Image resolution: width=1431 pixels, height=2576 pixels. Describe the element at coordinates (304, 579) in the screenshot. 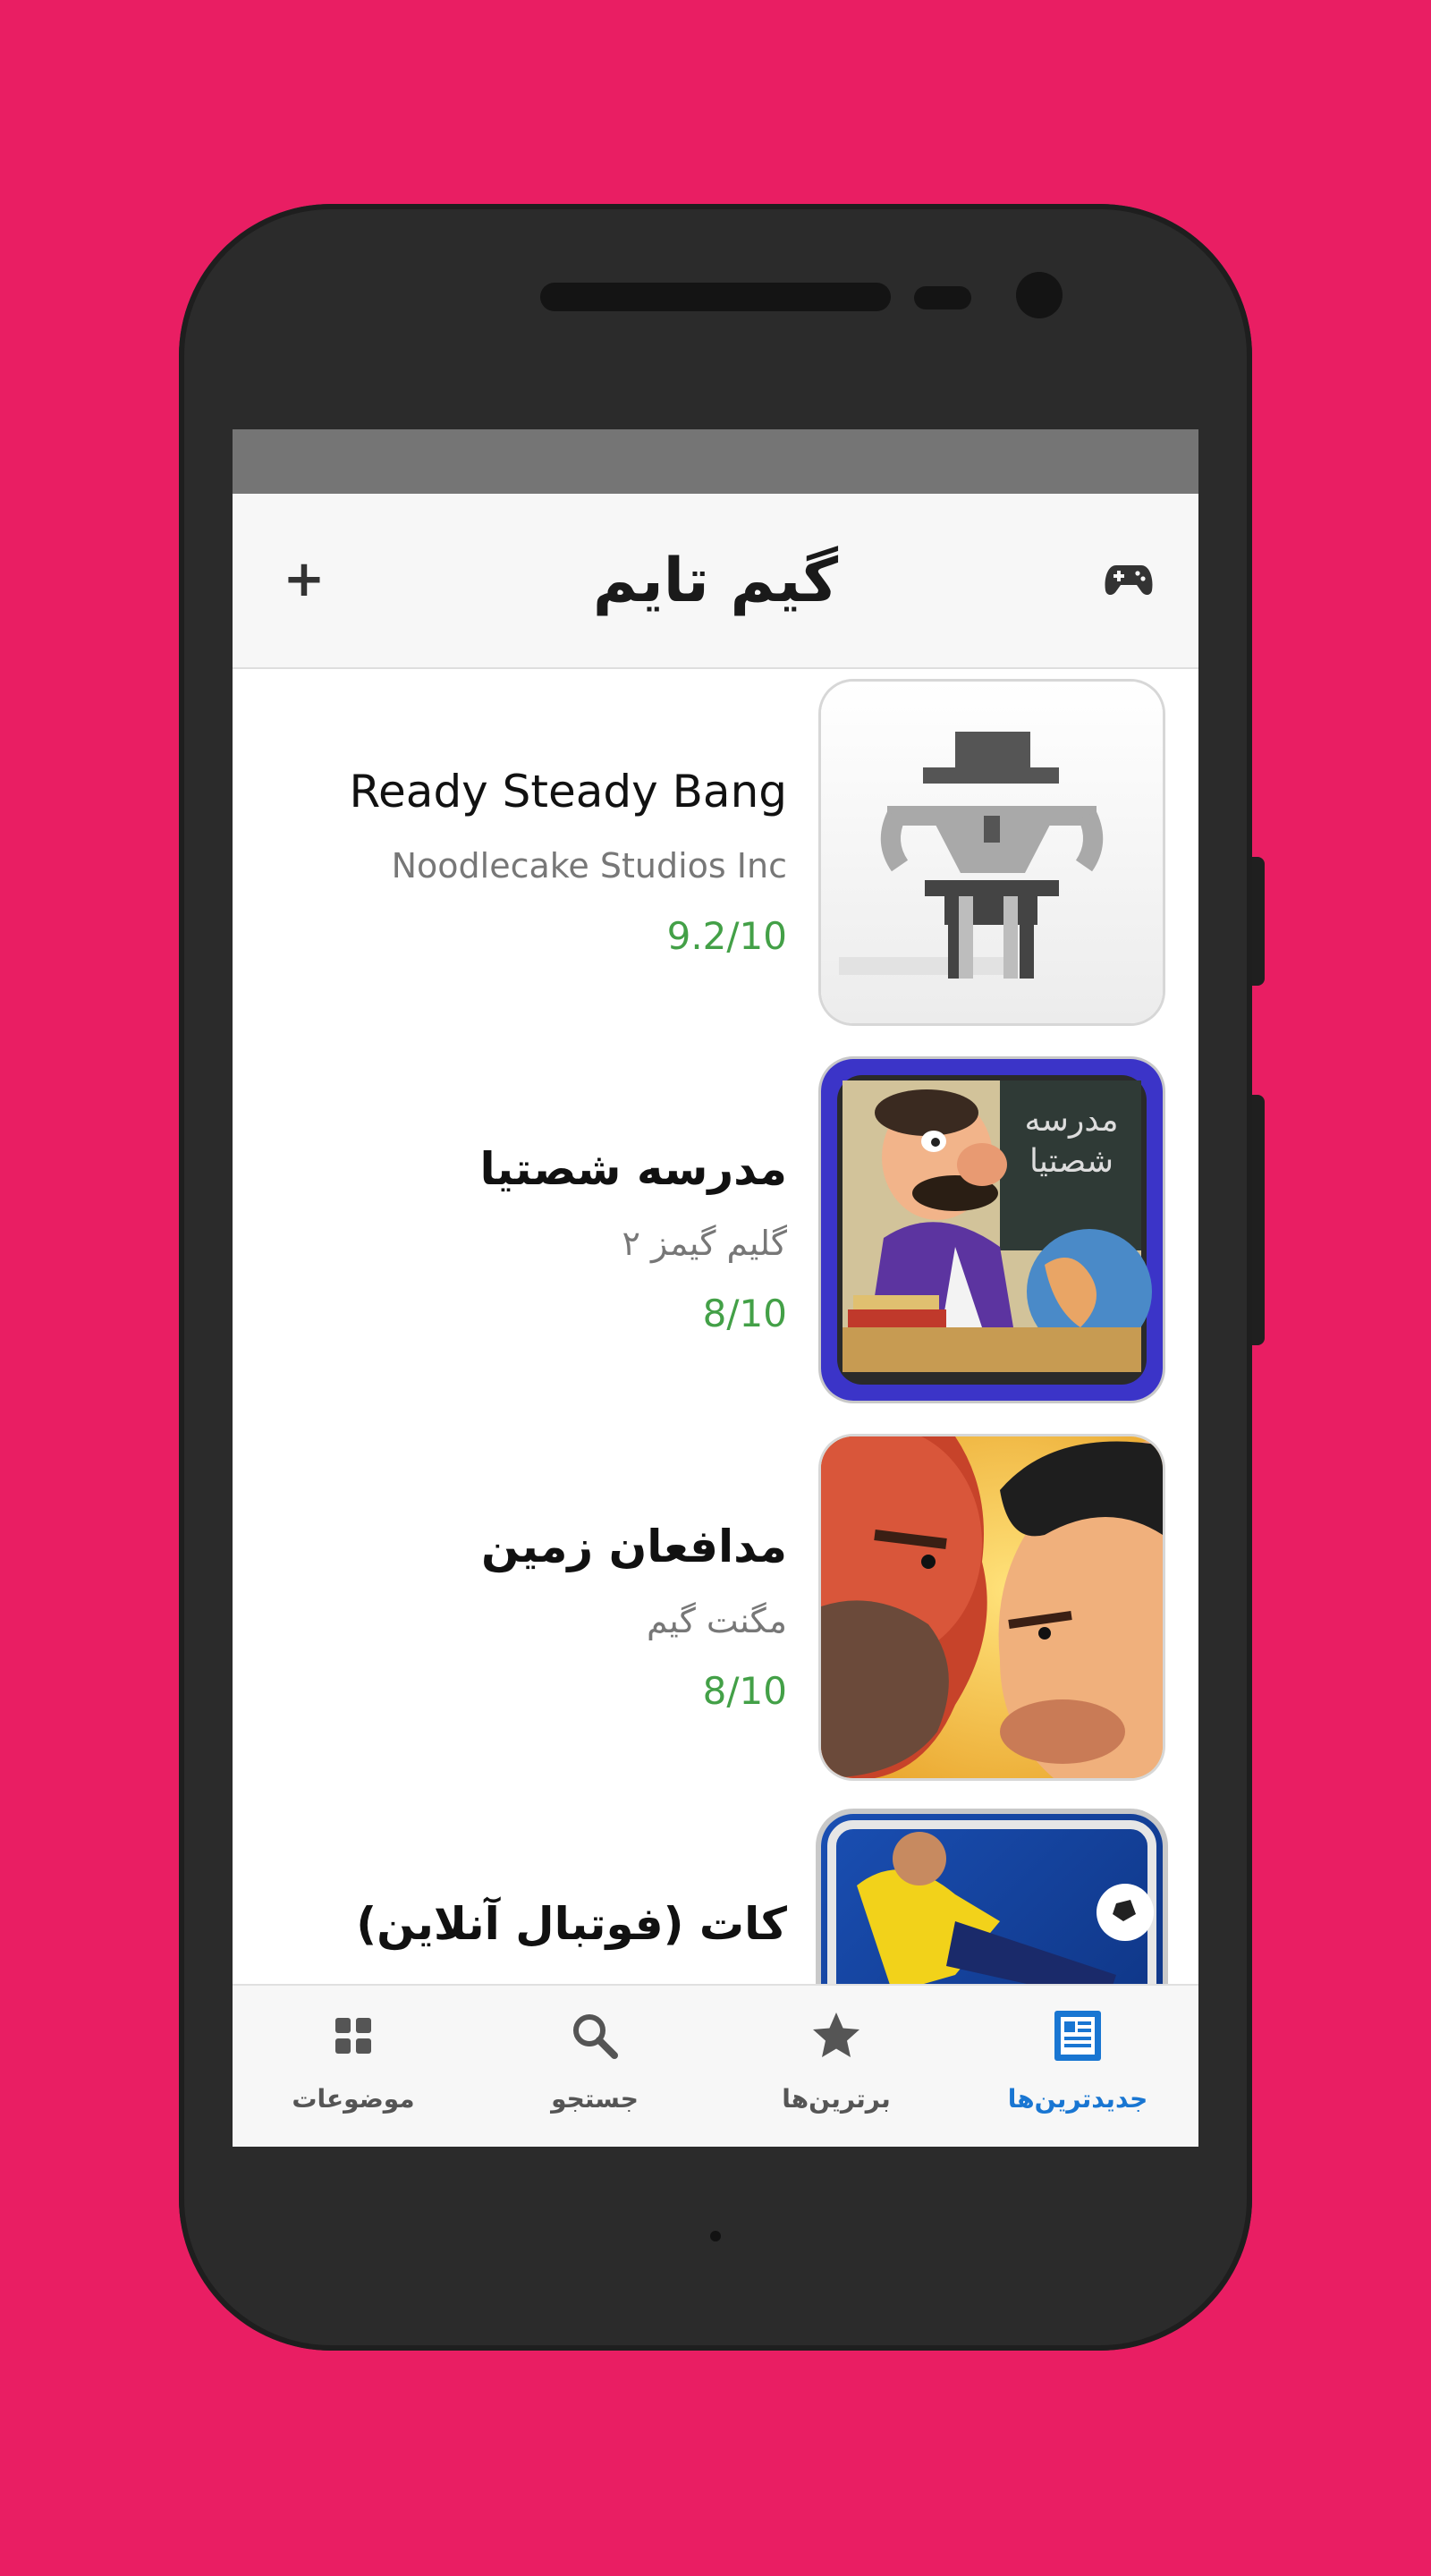

I see `add-button: +` at that location.